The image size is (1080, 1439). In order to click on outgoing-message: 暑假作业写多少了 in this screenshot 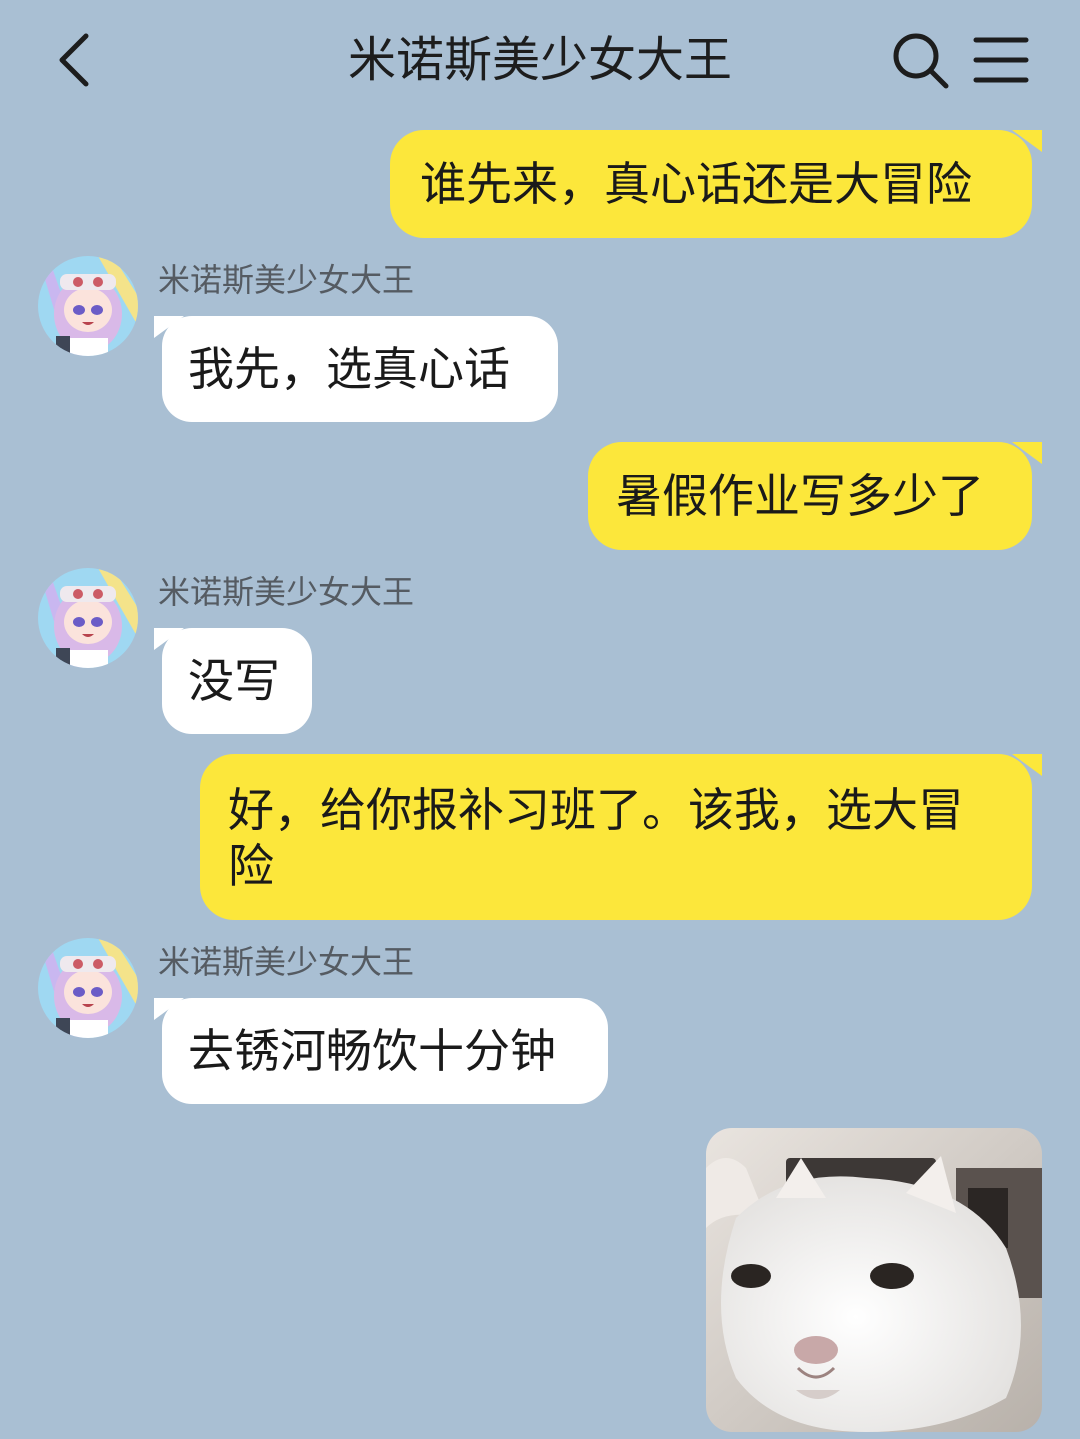, I will do `click(815, 496)`.